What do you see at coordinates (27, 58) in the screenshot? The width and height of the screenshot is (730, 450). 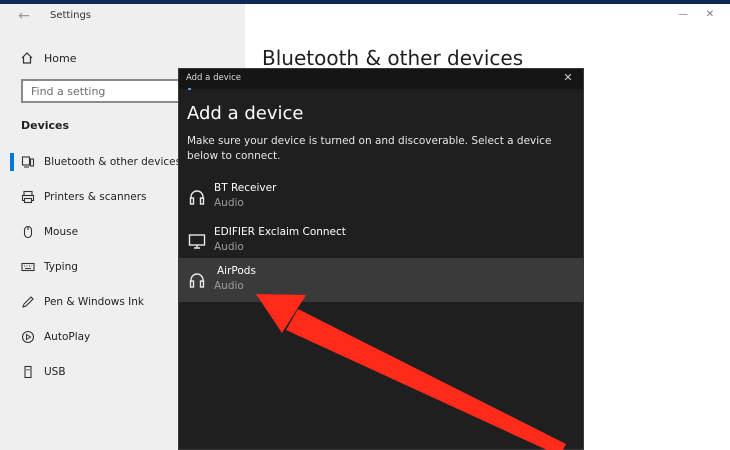 I see `home-icon` at bounding box center [27, 58].